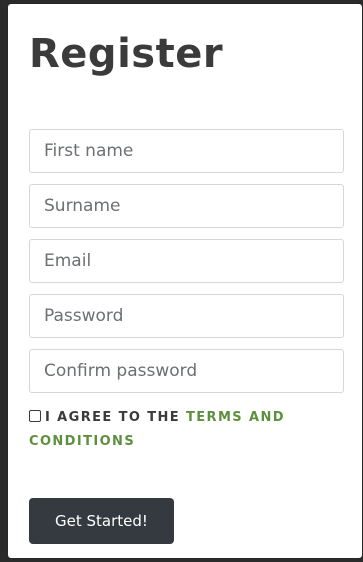 This screenshot has height=562, width=363. I want to click on get-started-button: Get Started!, so click(101, 521).